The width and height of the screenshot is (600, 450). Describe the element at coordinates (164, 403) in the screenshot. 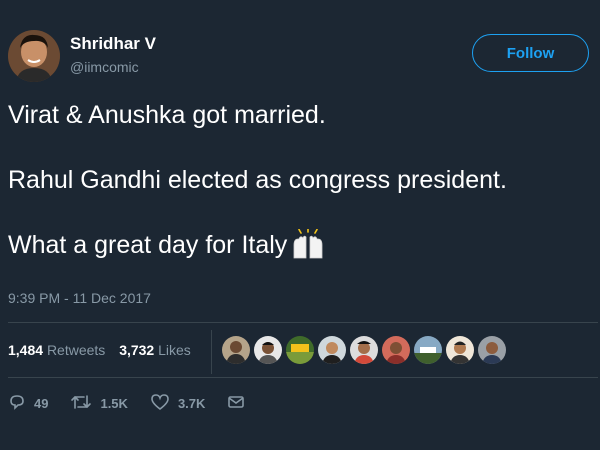

I see `heart-icon` at that location.